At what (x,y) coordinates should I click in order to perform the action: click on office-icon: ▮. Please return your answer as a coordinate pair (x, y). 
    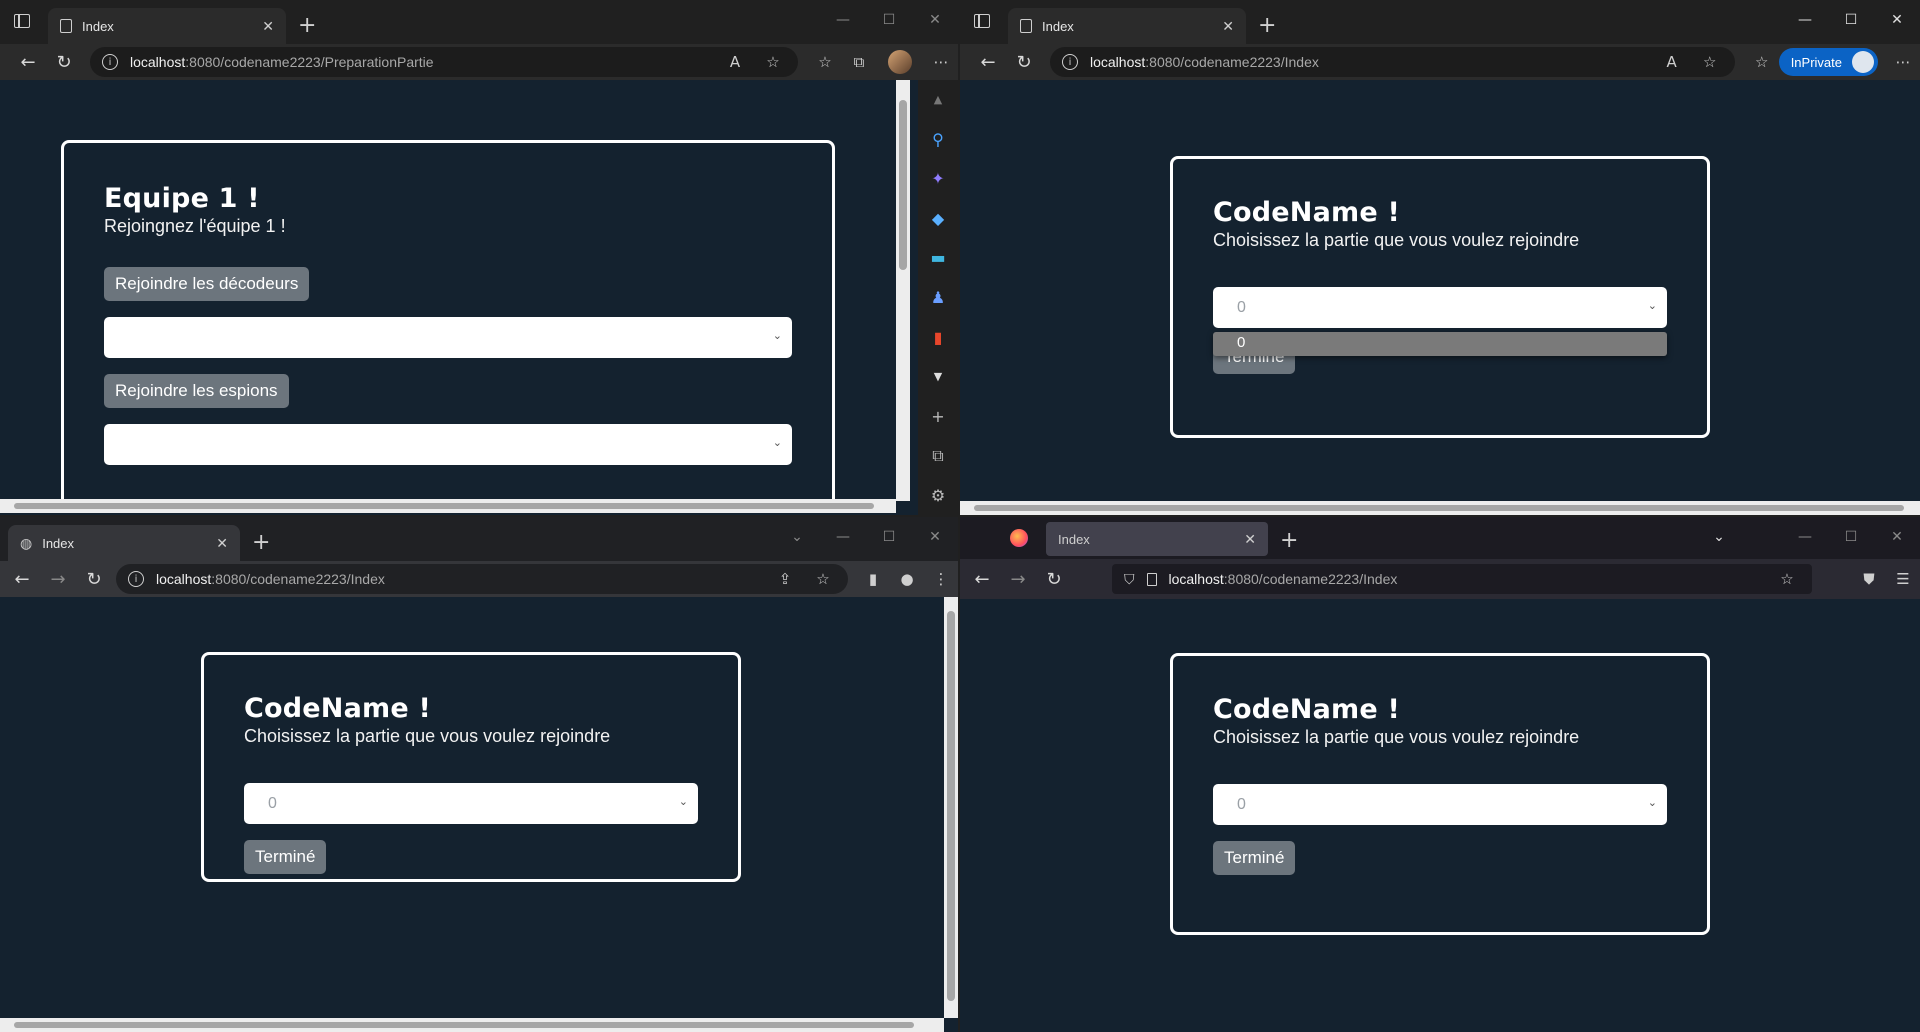
    Looking at the image, I should click on (938, 337).